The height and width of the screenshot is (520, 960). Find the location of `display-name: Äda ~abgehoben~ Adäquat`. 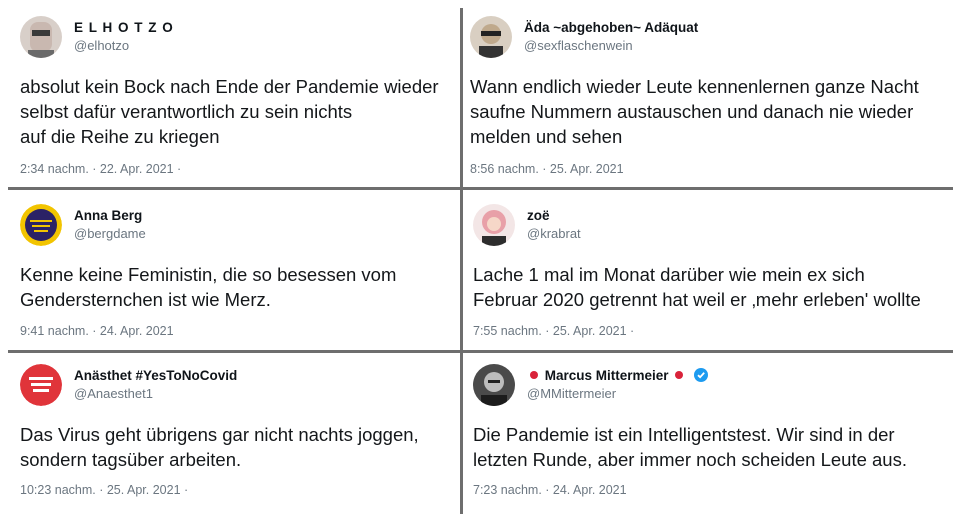

display-name: Äda ~abgehoben~ Adäquat is located at coordinates (611, 27).